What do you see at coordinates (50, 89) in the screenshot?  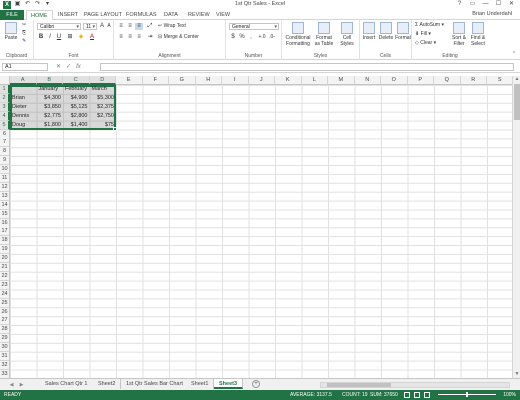 I see `cell-b1: January` at bounding box center [50, 89].